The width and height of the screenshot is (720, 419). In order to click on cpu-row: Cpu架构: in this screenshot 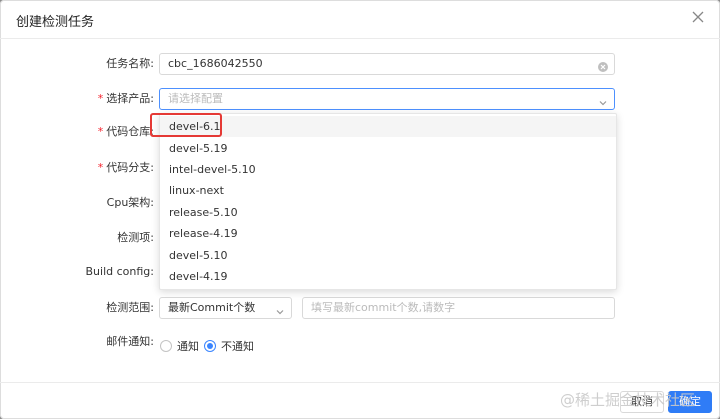, I will do `click(77, 203)`.